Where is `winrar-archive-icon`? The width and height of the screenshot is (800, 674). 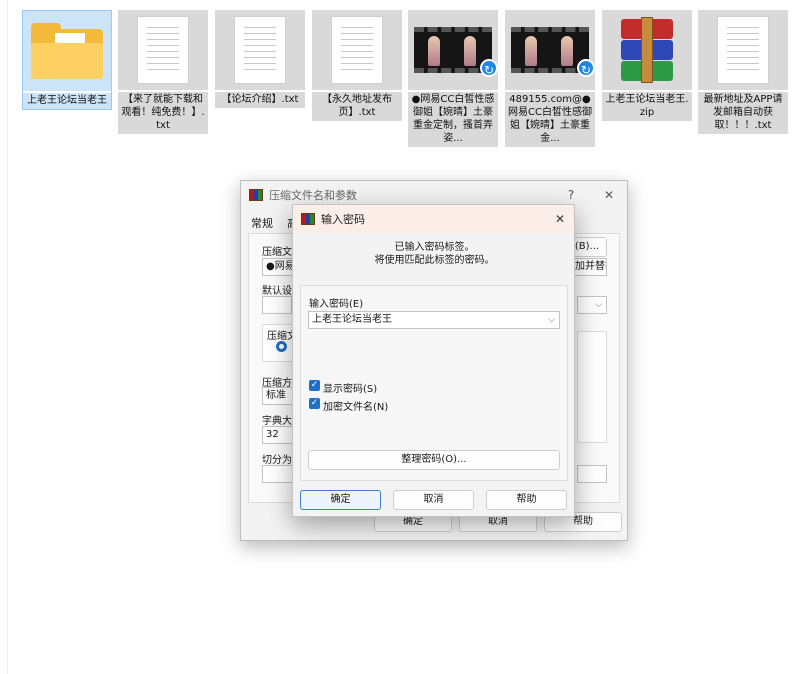
winrar-archive-icon is located at coordinates (647, 50).